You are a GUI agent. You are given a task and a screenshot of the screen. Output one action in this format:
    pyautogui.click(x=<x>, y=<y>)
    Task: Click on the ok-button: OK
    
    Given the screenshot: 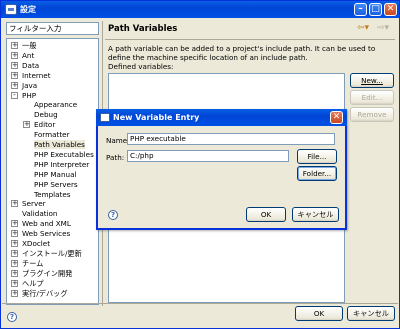 What is the action you would take?
    pyautogui.click(x=319, y=313)
    